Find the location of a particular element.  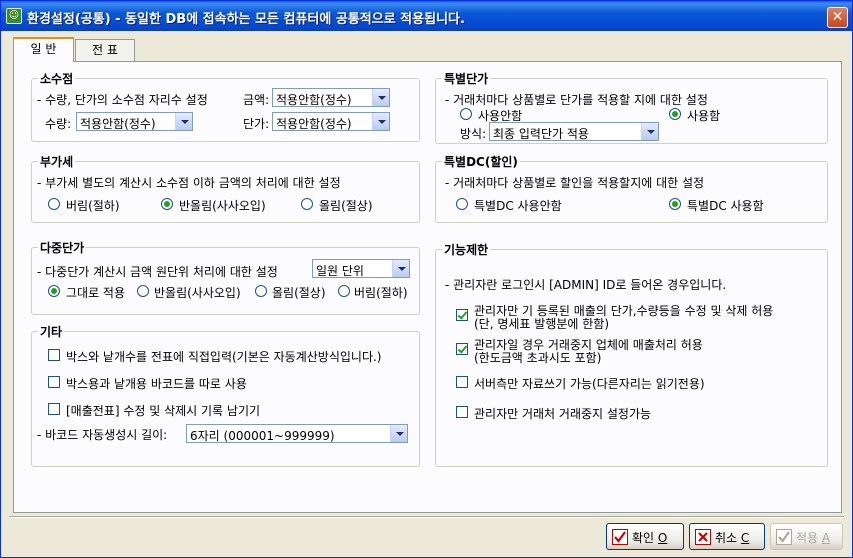

direct-entry-label: 박스와 낱개수를 전표에 직접입력(기본은 자동계산방식입니다.) is located at coordinates (223, 356).